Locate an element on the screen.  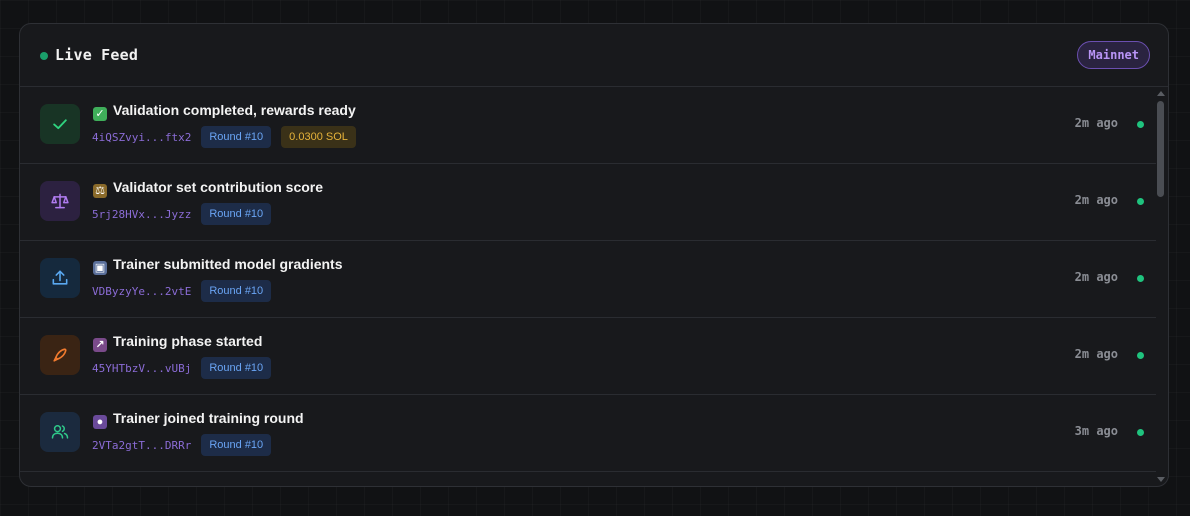
scroll-down-arrow-icon is located at coordinates (1161, 479).